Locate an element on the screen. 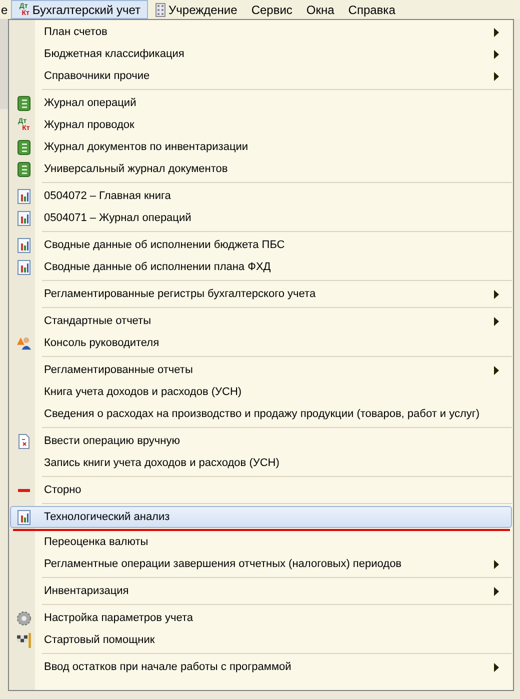 Image resolution: width=520 pixels, height=699 pixels. checkered-flag-icon is located at coordinates (24, 640).